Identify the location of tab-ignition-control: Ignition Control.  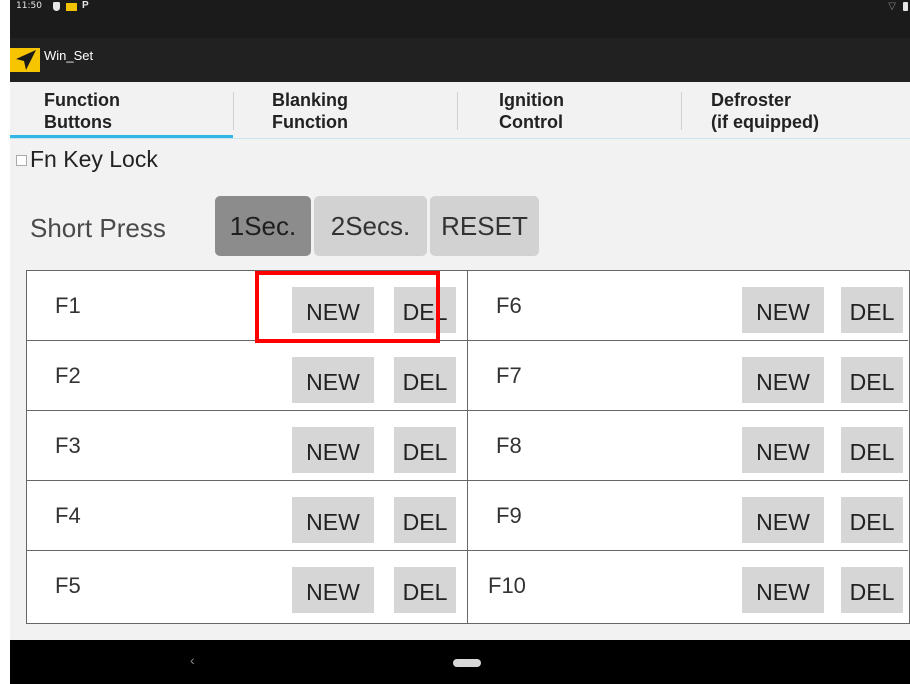
(569, 110).